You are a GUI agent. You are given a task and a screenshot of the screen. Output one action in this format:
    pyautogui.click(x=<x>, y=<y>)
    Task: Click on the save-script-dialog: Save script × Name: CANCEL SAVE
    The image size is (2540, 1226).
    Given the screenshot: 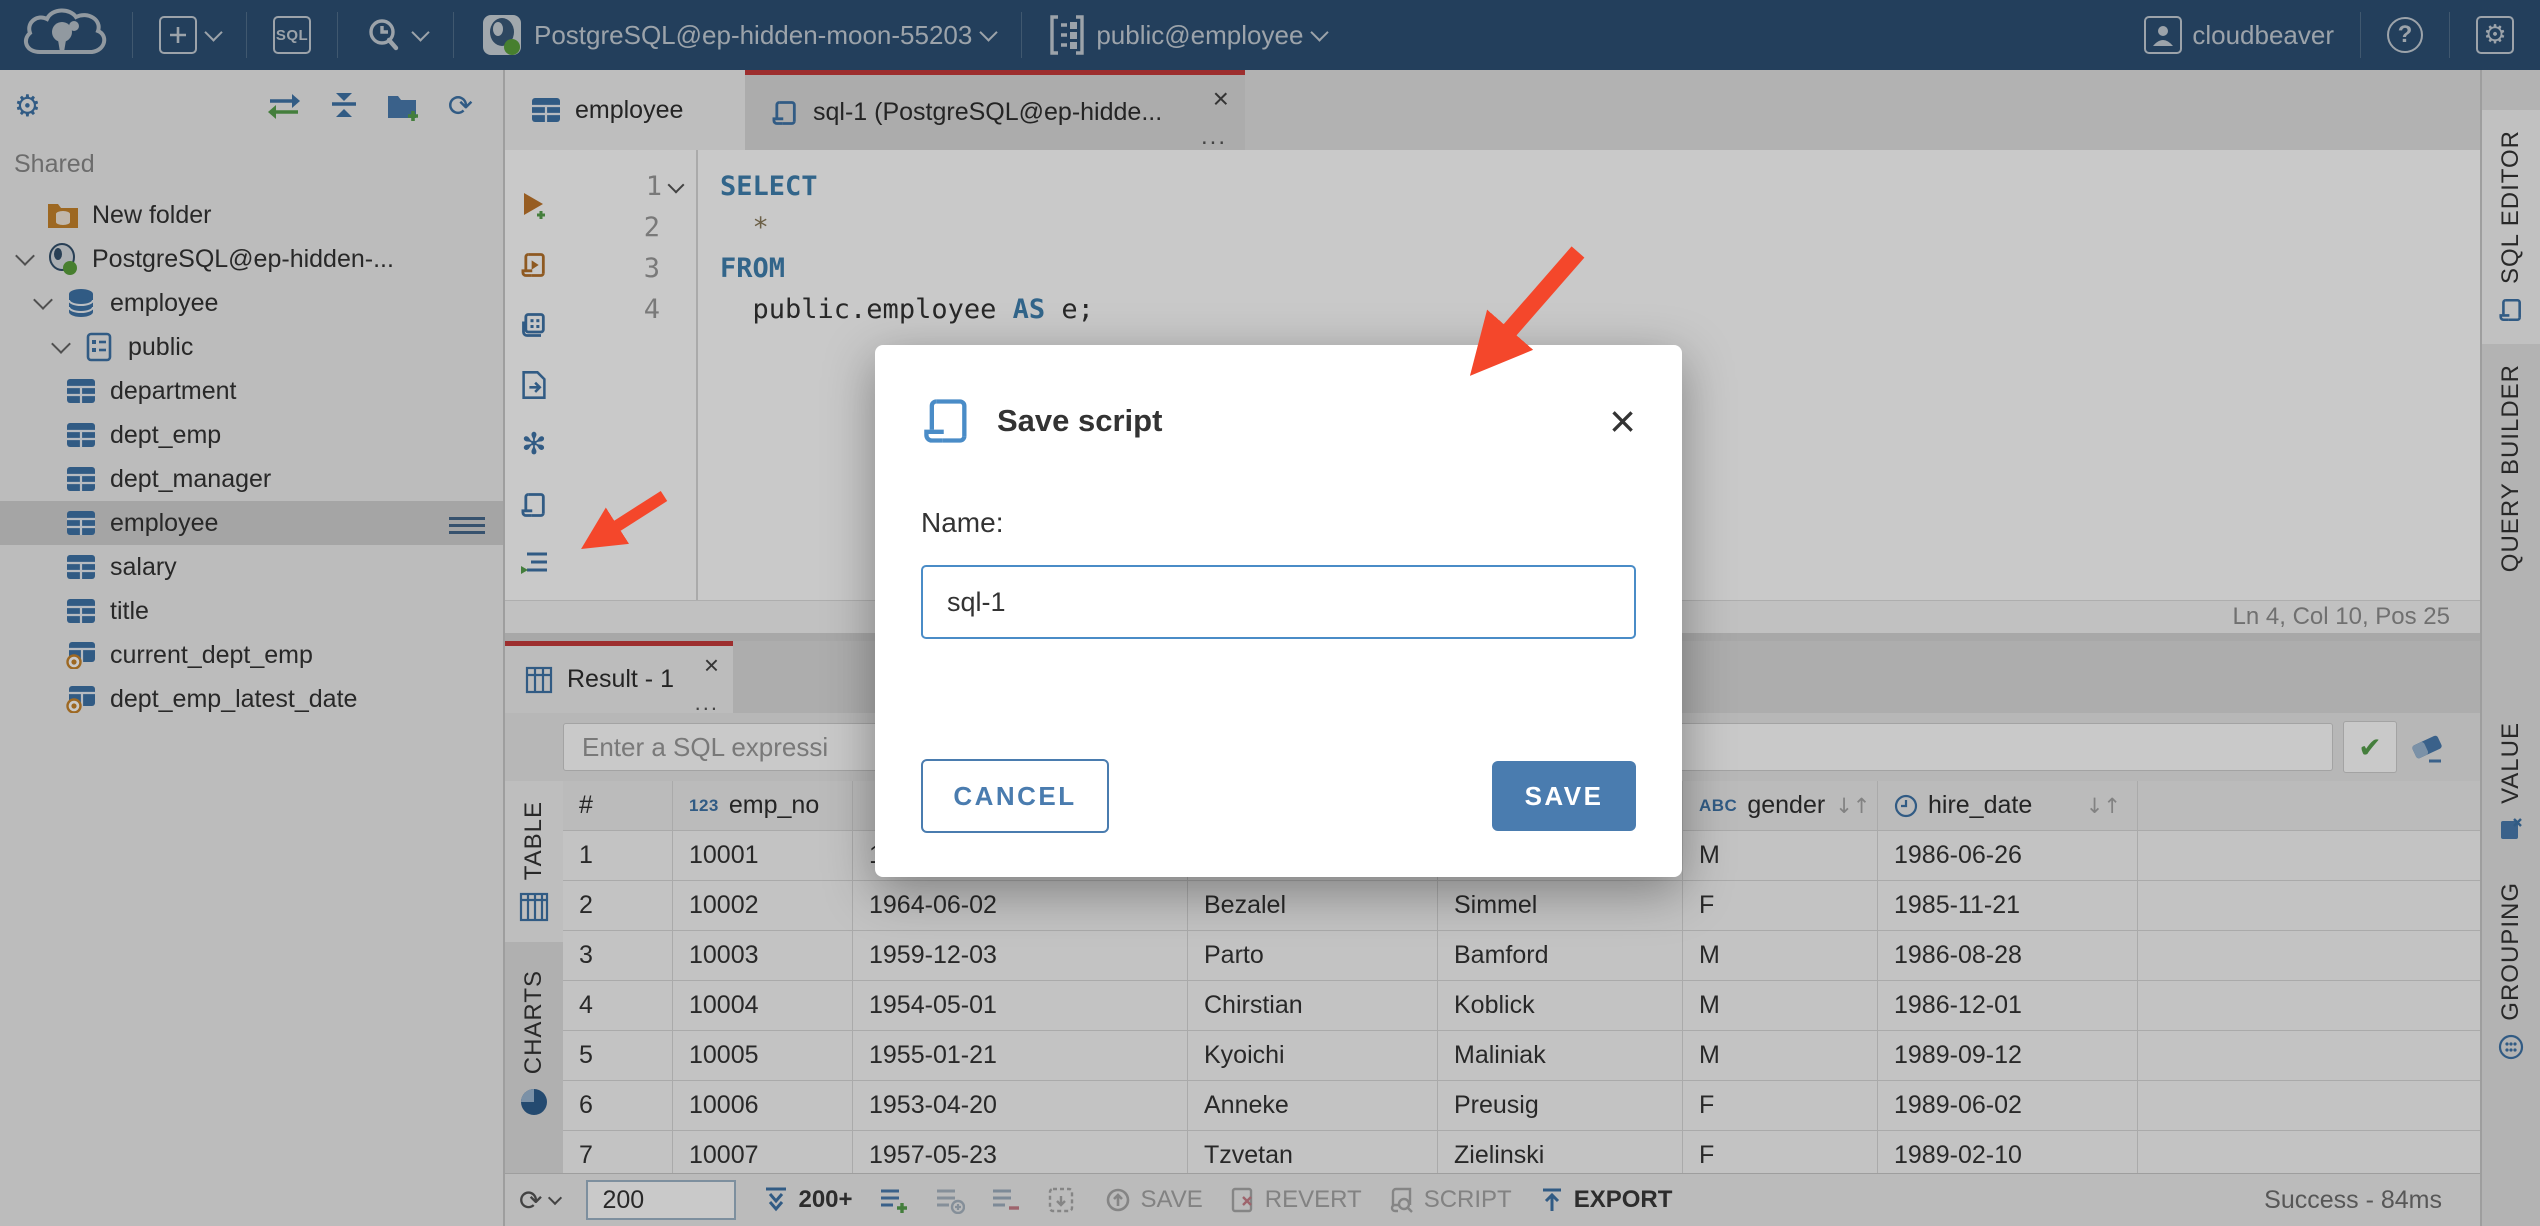 What is the action you would take?
    pyautogui.click(x=1278, y=611)
    